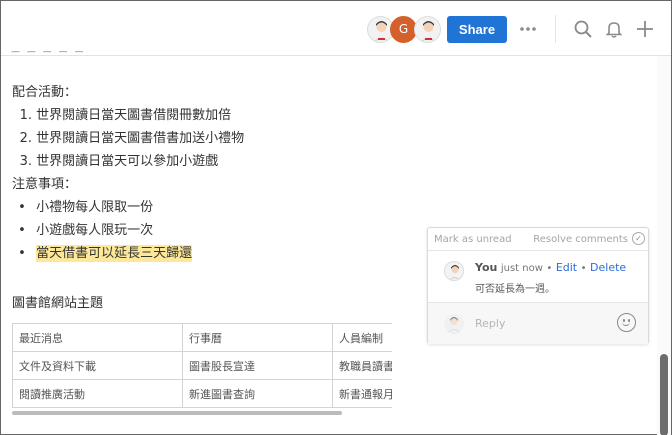 This screenshot has width=672, height=435. I want to click on table-cell: 教職員讀書, so click(362, 365).